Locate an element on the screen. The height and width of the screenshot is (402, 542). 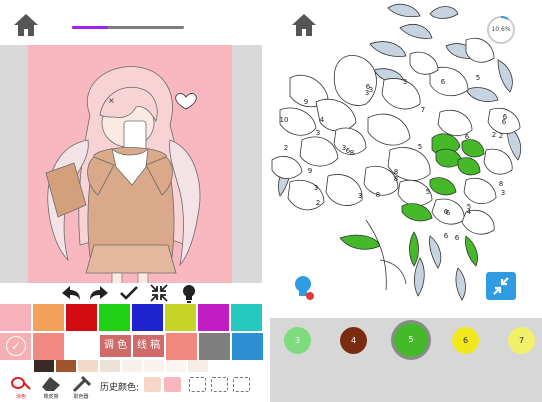
number-color-bar: 3 4 5 6 7 is located at coordinates (406, 360).